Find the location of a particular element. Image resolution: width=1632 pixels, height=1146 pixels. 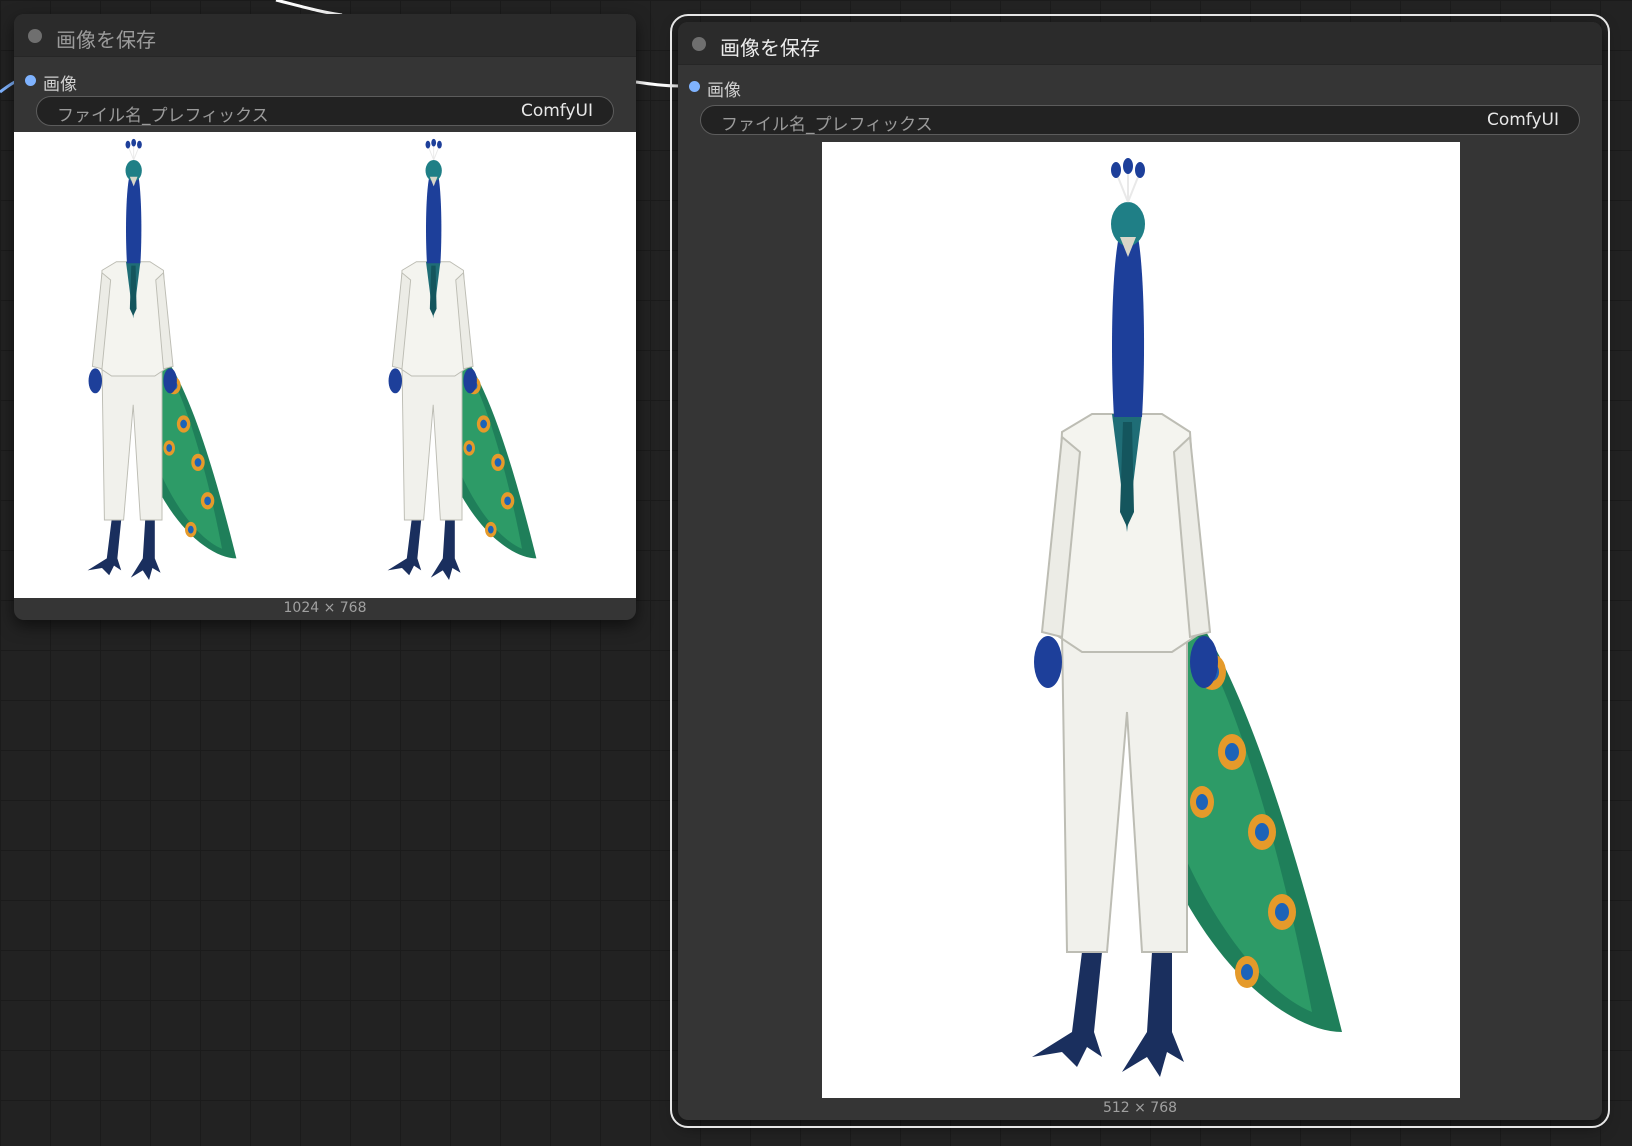

link-wire-top is located at coordinates (309, 8).